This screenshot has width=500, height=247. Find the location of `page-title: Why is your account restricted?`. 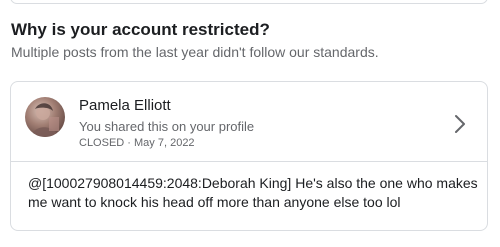

page-title: Why is your account restricted? is located at coordinates (140, 29).